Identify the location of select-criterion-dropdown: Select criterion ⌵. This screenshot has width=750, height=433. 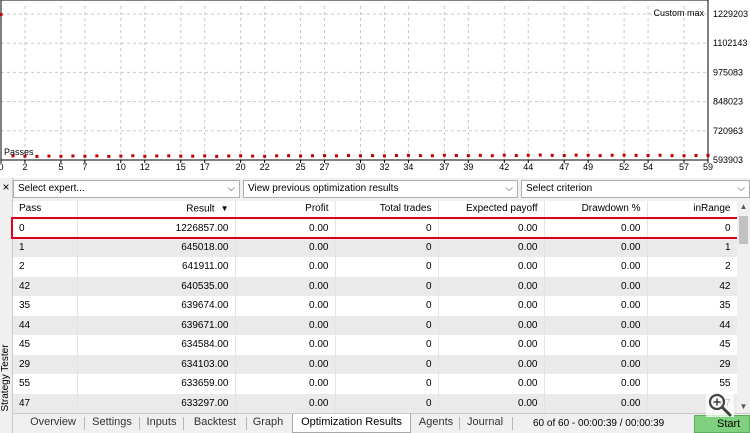
(635, 189).